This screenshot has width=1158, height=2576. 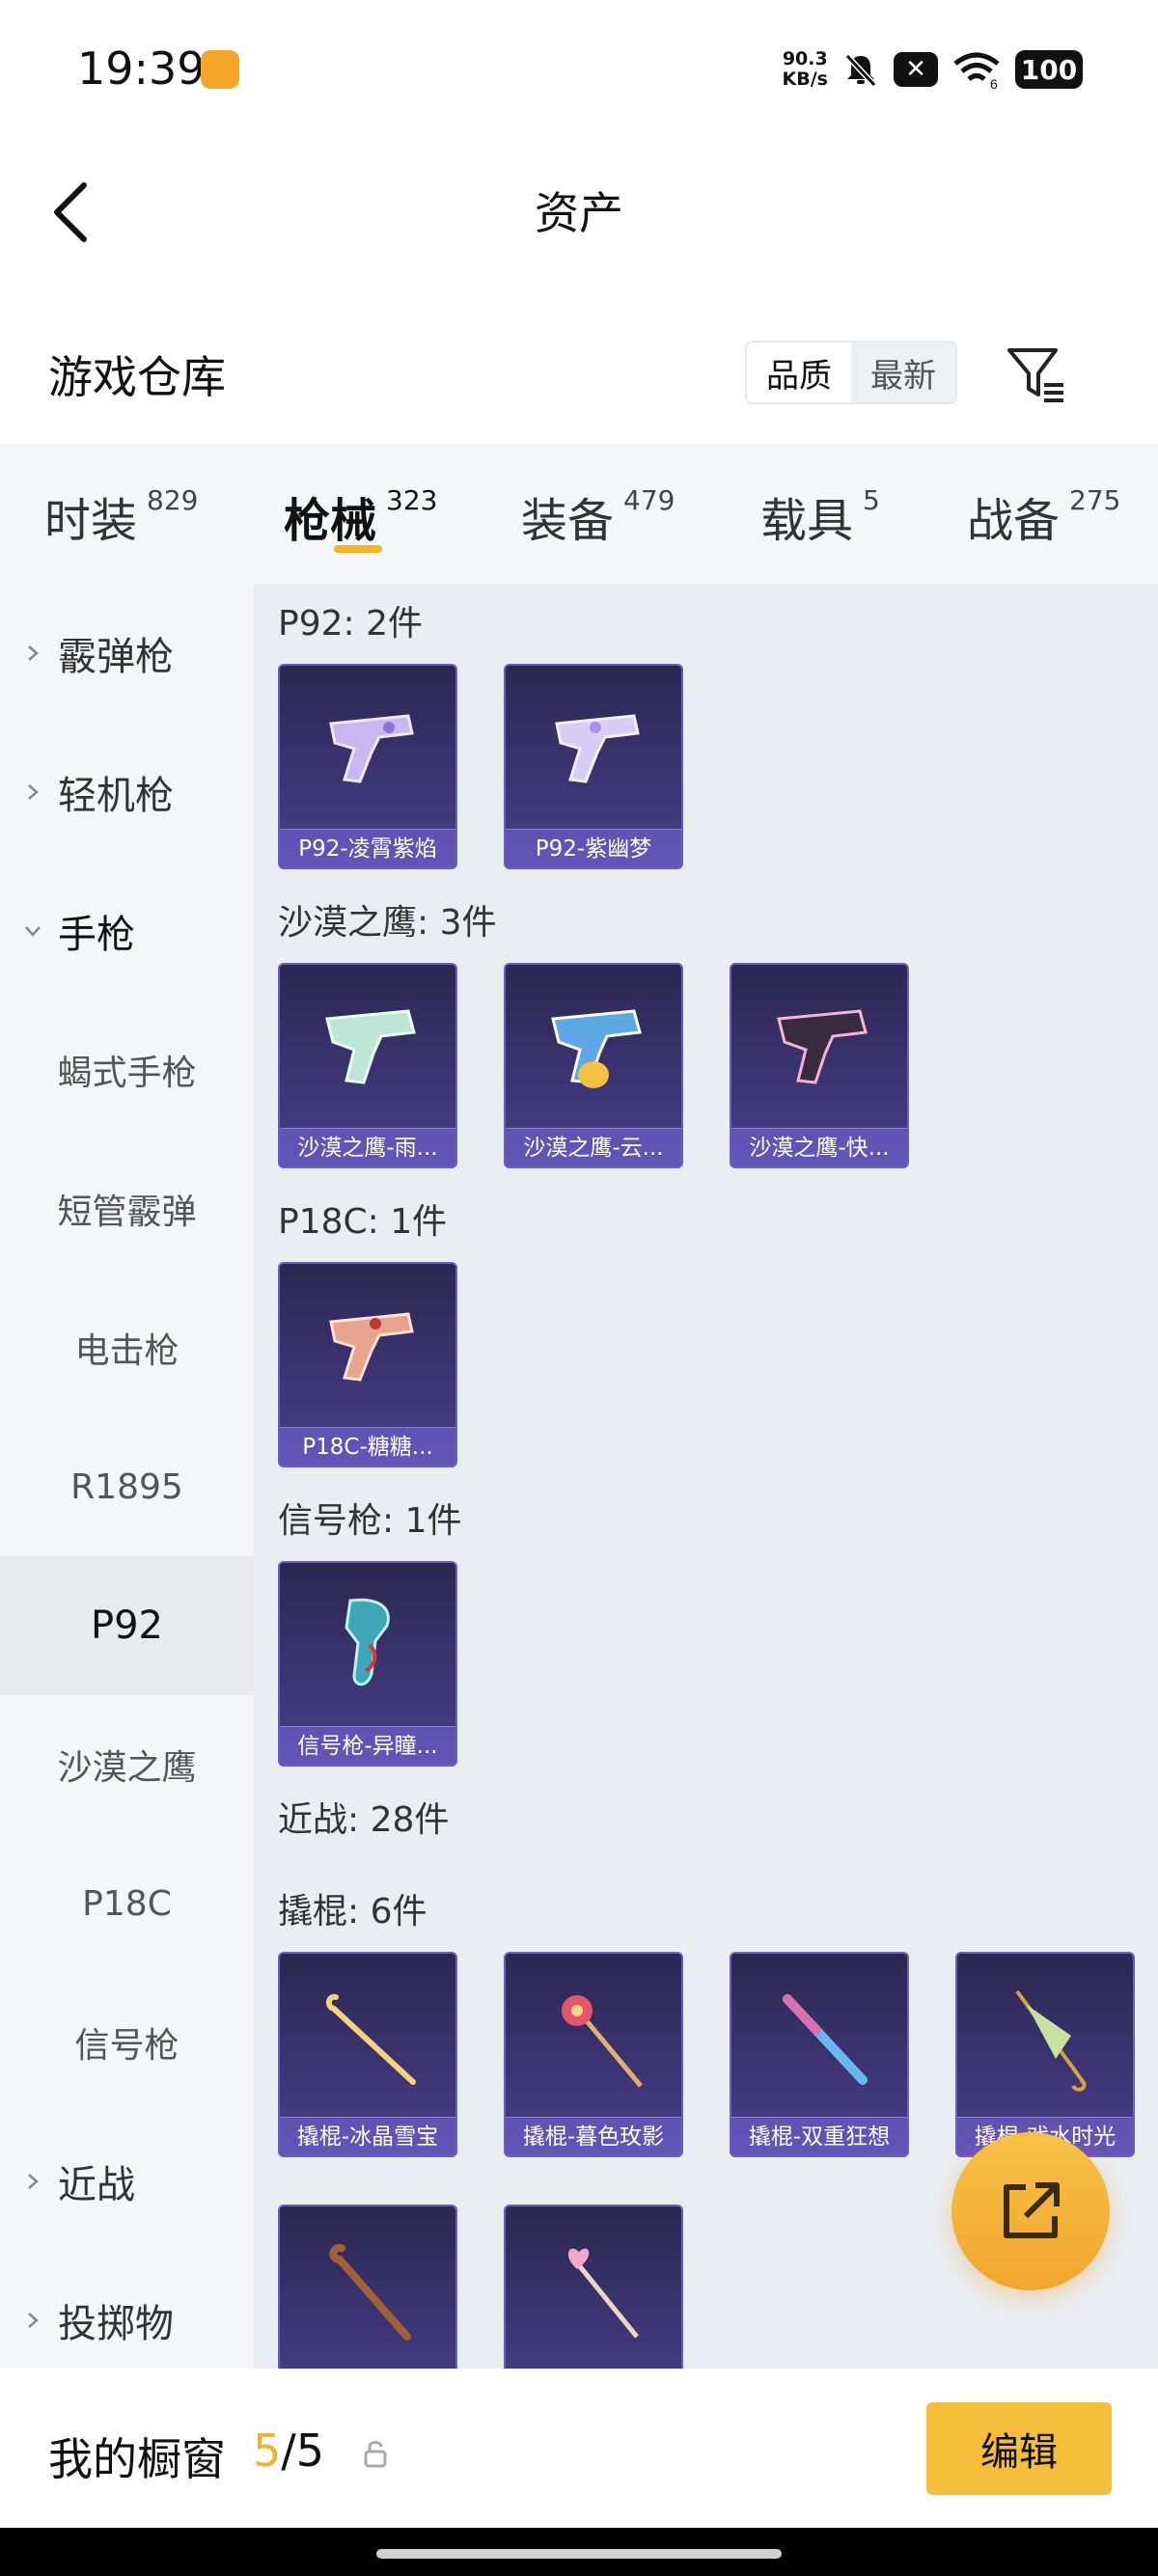 What do you see at coordinates (370, 1521) in the screenshot?
I see `group-header-flare-gun: 信号枪: 1件` at bounding box center [370, 1521].